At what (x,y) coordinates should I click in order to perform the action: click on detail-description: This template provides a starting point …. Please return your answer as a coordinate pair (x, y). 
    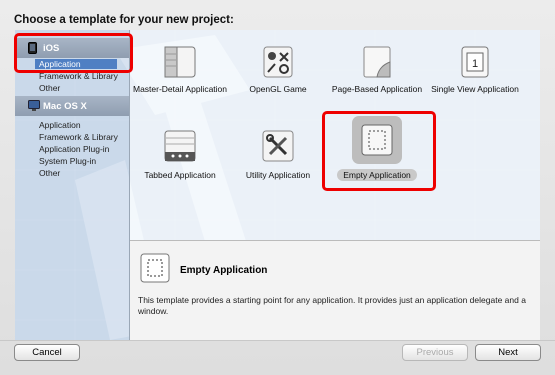
    Looking at the image, I should click on (332, 305).